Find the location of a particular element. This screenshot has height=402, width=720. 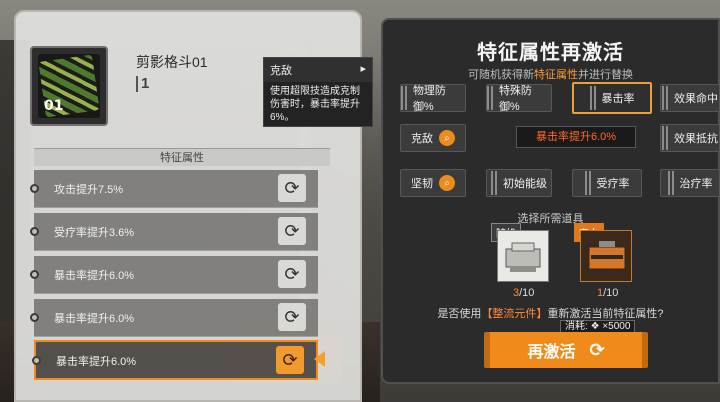

trait-tooltip: 克敌 ▸ 使用超限技造成克制伤害时，暴击率提升6%。 is located at coordinates (318, 92).